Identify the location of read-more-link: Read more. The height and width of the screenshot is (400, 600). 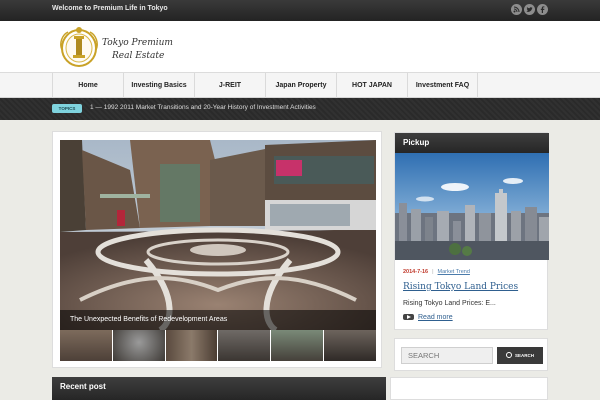
(428, 317).